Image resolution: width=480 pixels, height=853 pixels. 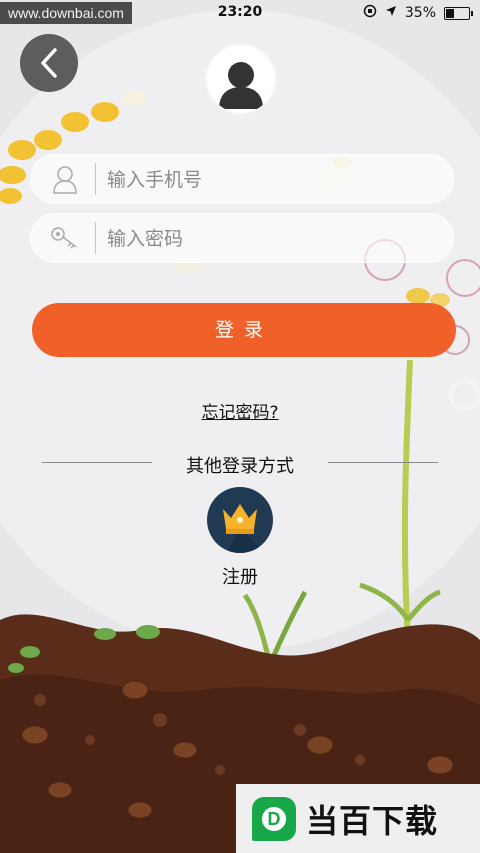 What do you see at coordinates (248, 528) in the screenshot?
I see `crown-icon` at bounding box center [248, 528].